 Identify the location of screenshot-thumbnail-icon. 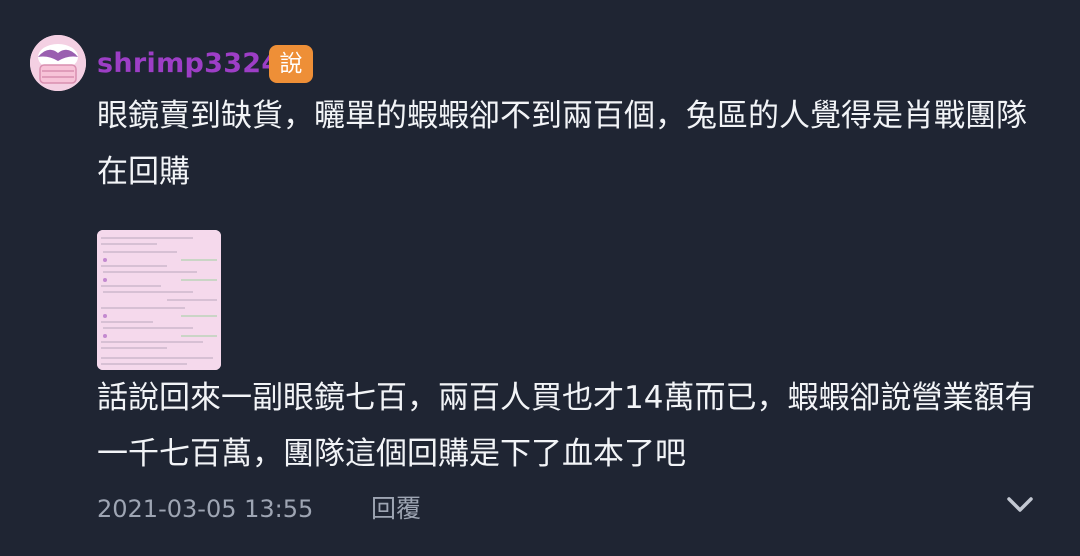
(159, 300).